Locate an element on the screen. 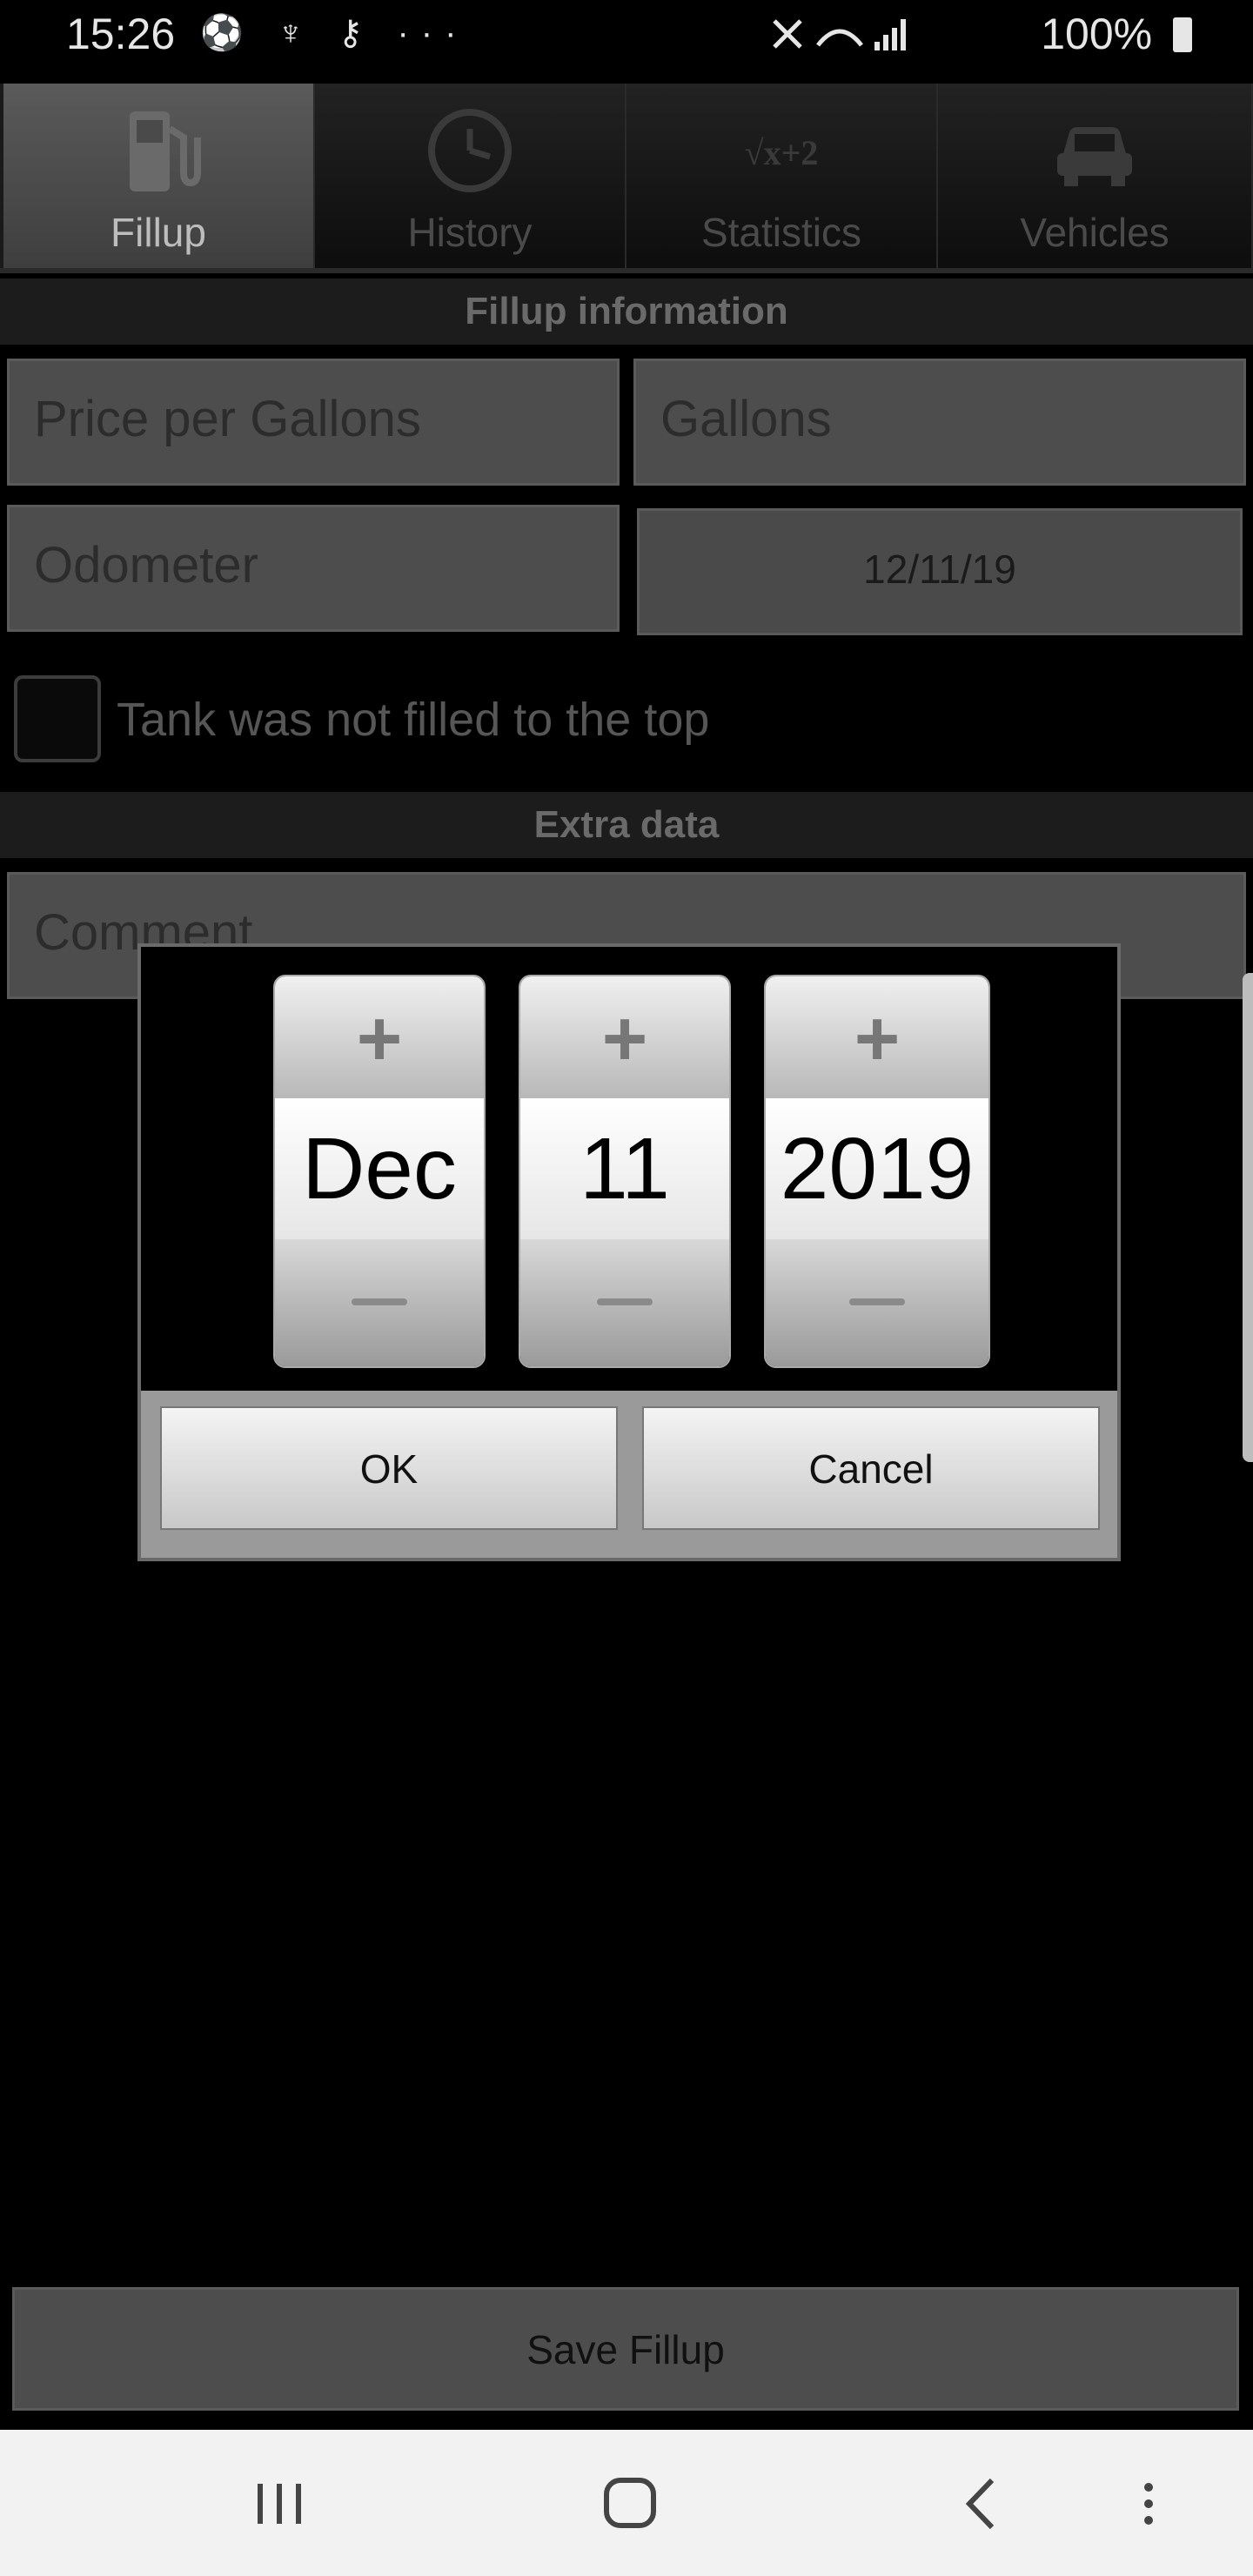  tab-history: History is located at coordinates (470, 177).